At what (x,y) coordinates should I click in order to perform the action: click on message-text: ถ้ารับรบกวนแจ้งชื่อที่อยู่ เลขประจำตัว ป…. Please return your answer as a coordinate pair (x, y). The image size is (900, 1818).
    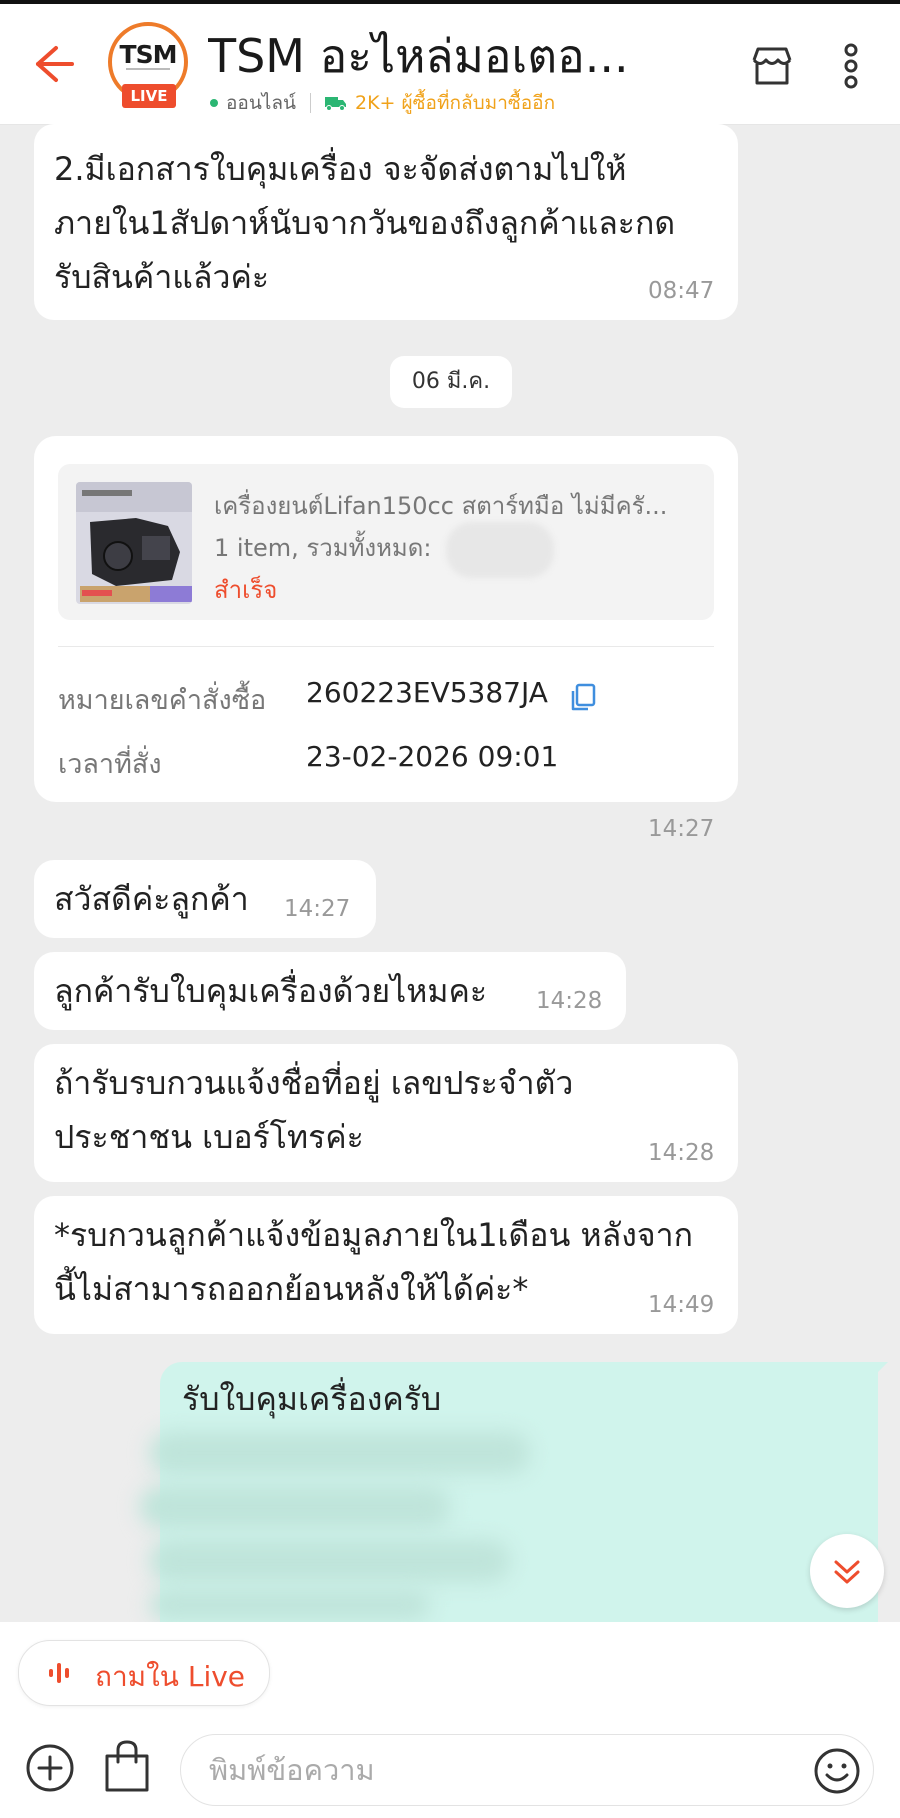
    Looking at the image, I should click on (314, 1110).